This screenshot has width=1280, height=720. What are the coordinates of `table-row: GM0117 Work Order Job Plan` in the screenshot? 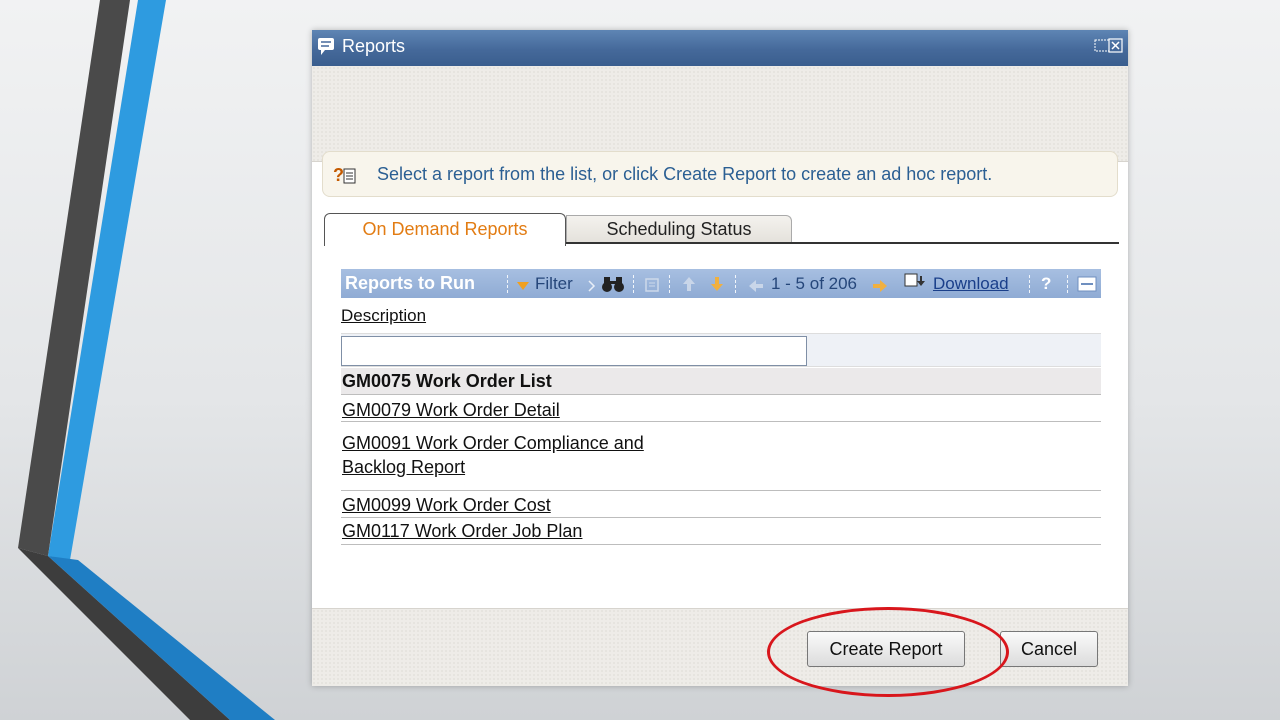 It's located at (721, 531).